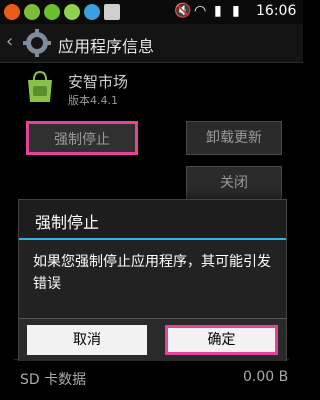  Describe the element at coordinates (266, 377) in the screenshot. I see `sd-card-data-value: 0.00 B` at that location.